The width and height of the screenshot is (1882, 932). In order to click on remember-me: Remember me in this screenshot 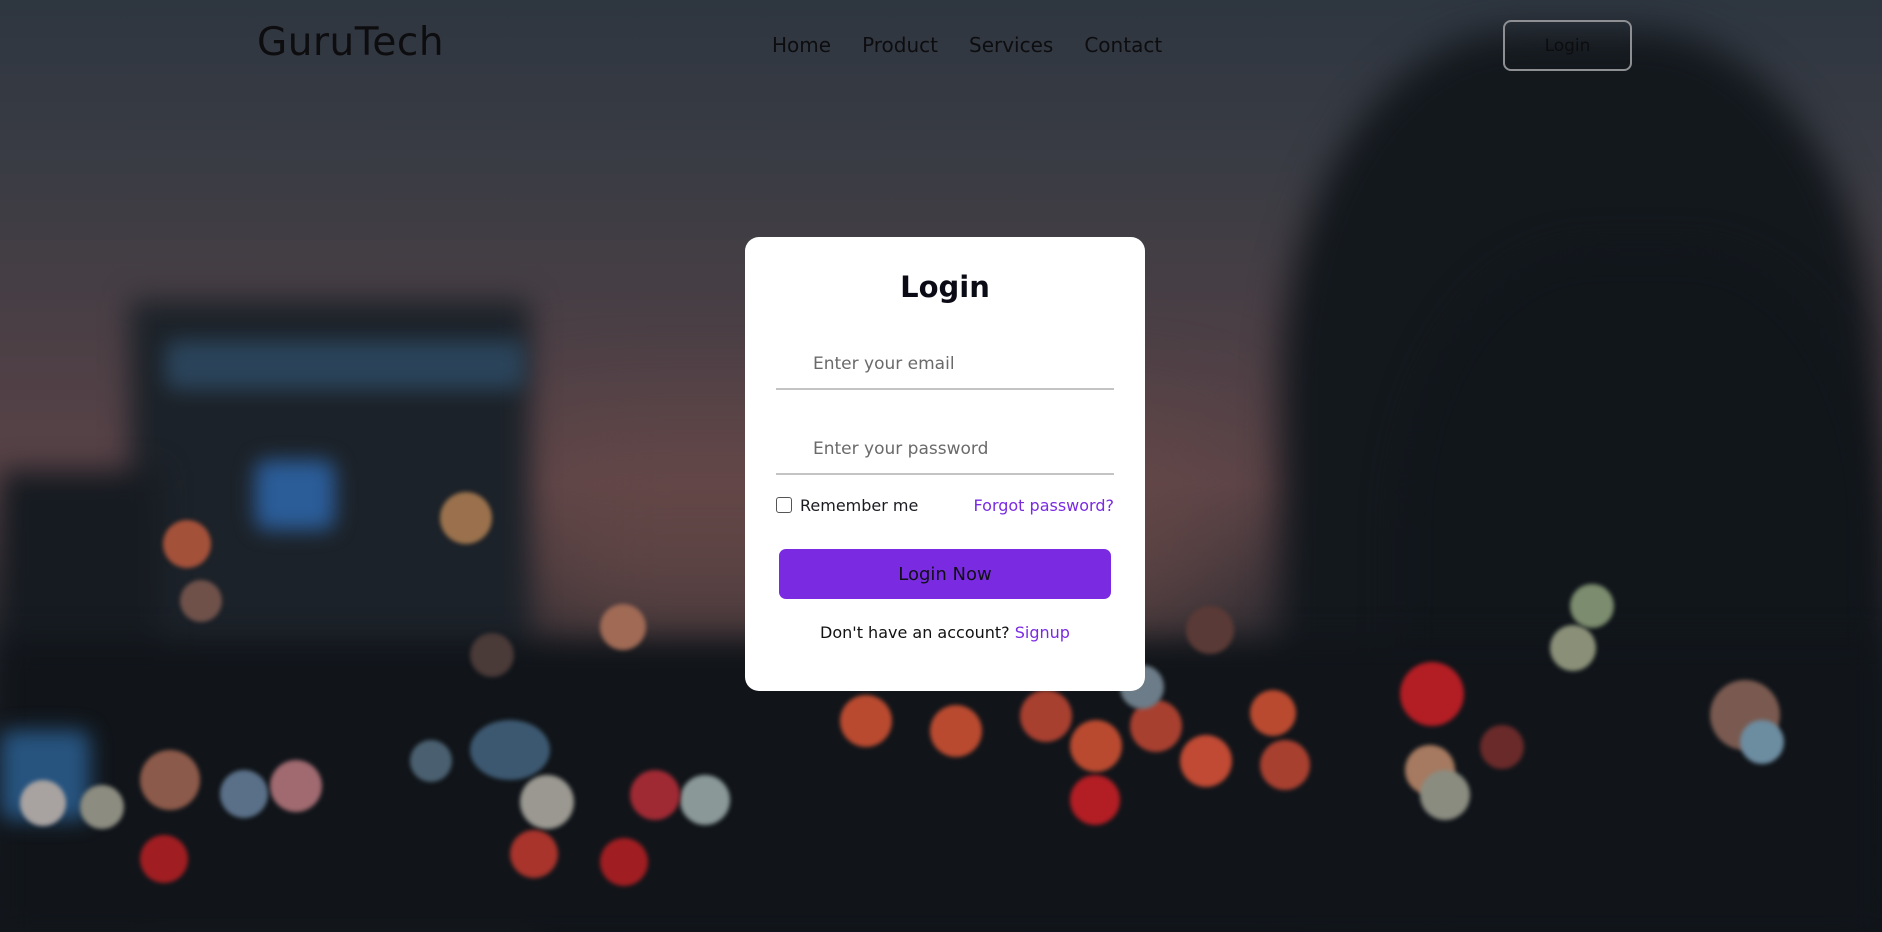, I will do `click(847, 505)`.